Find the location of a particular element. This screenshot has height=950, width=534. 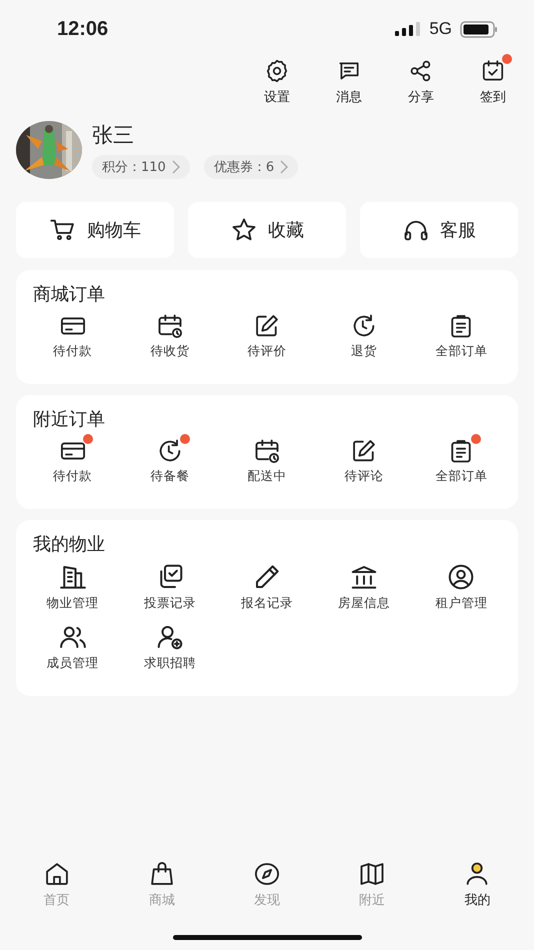

top-action: 签到 is located at coordinates (493, 83).